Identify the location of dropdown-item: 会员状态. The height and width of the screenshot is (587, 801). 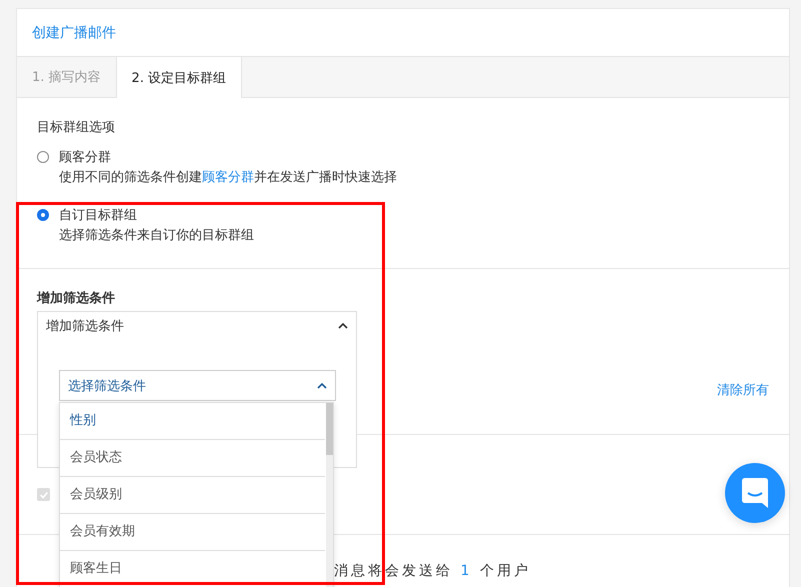
(192, 458).